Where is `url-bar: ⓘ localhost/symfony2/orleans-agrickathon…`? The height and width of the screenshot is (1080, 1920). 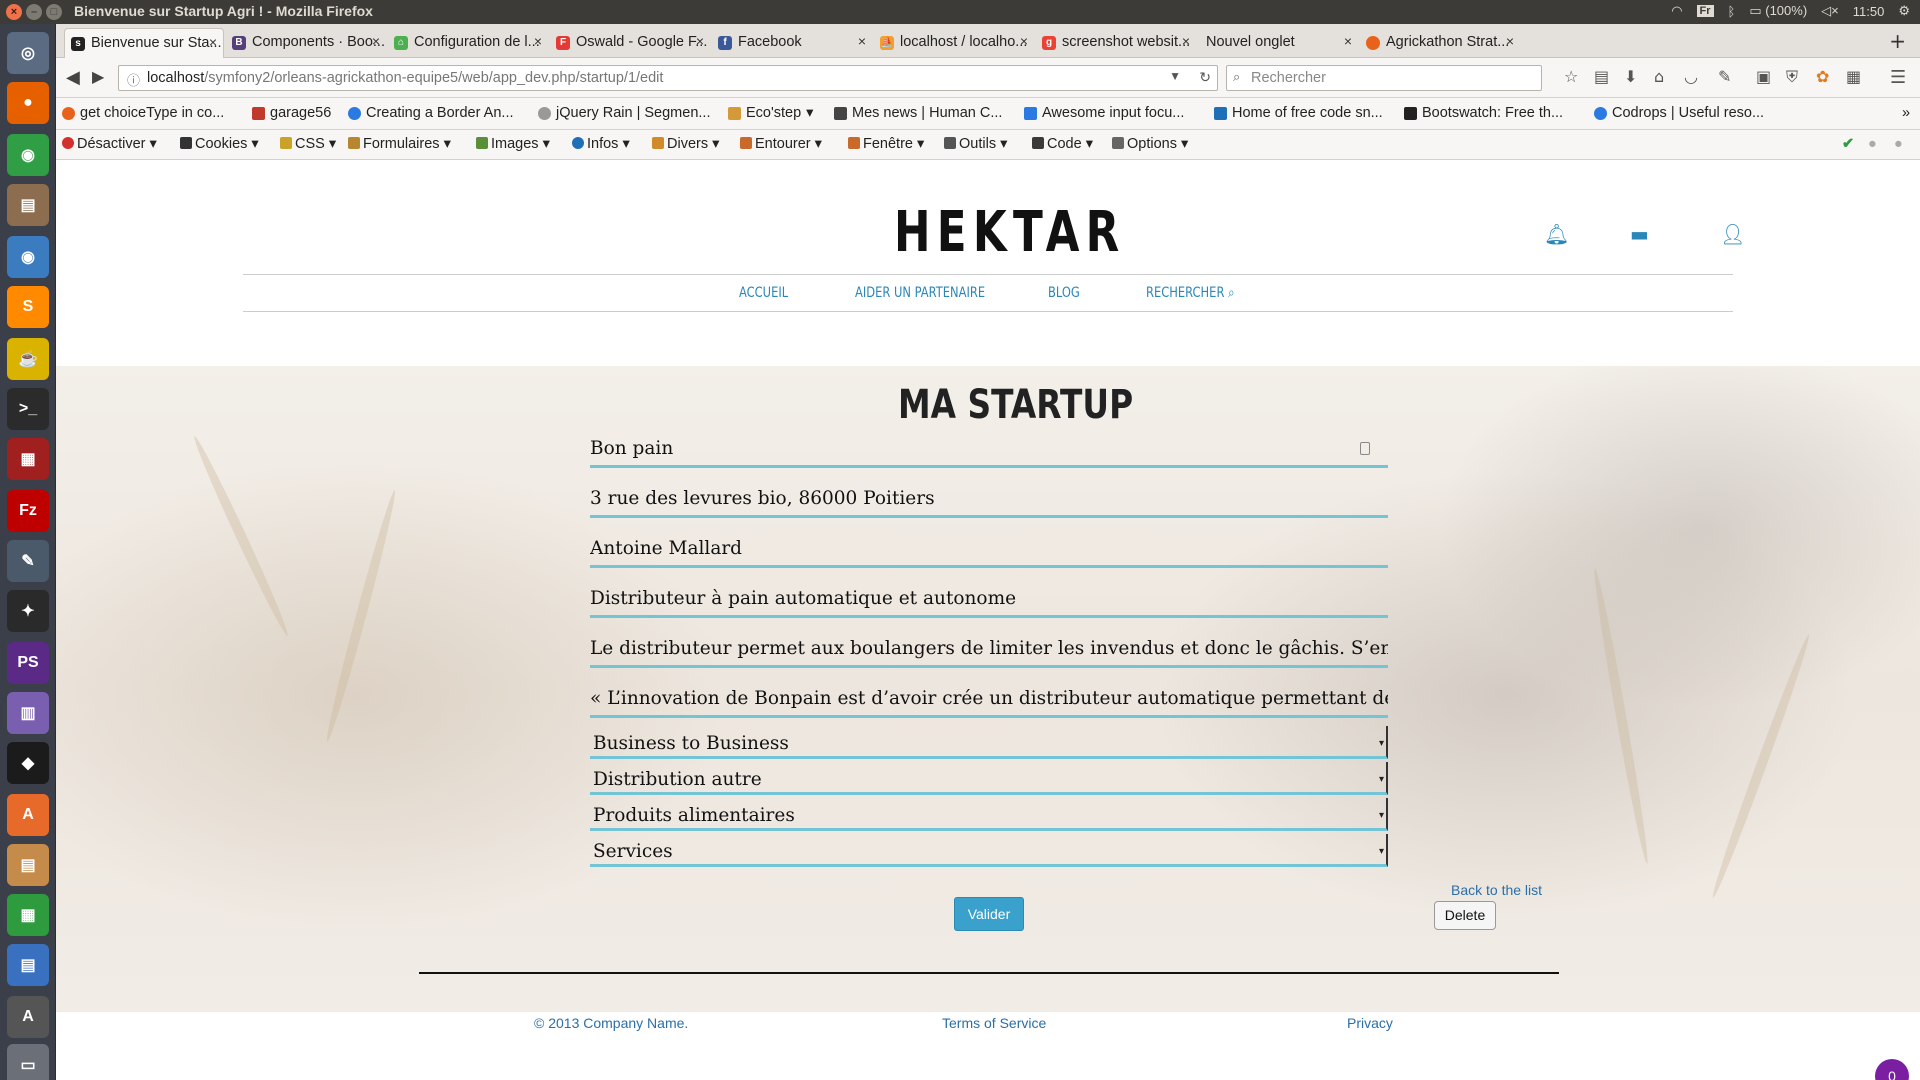
url-bar: ⓘ localhost/symfony2/orleans-agrickathon… is located at coordinates (668, 78).